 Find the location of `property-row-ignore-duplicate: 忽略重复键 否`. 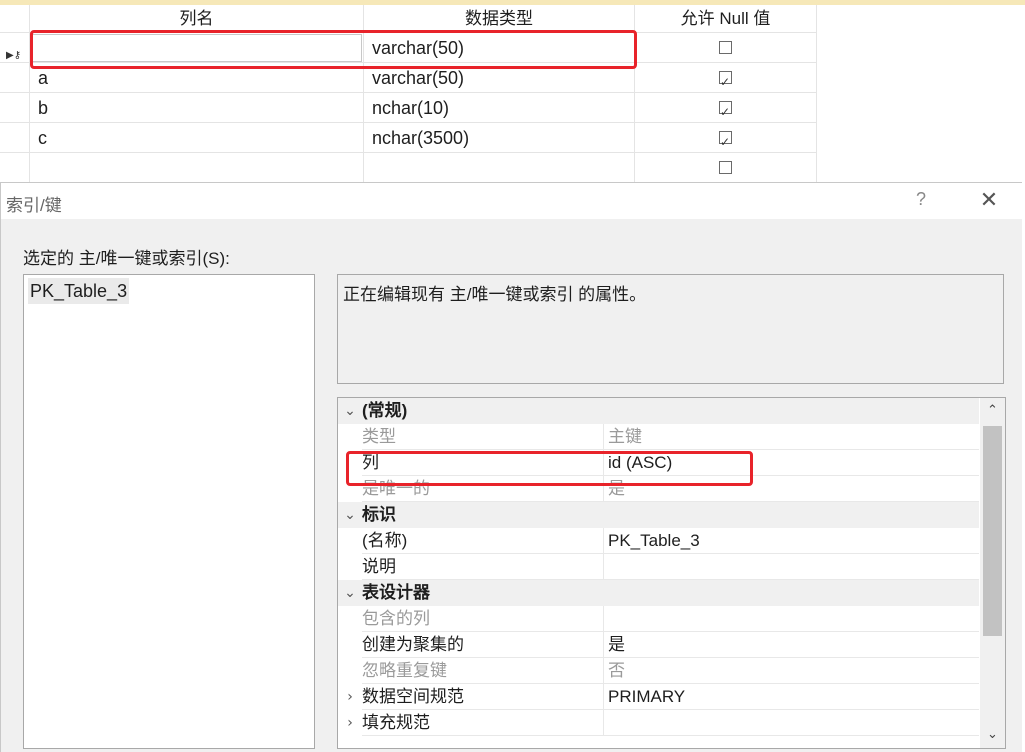

property-row-ignore-duplicate: 忽略重复键 否 is located at coordinates (658, 671).